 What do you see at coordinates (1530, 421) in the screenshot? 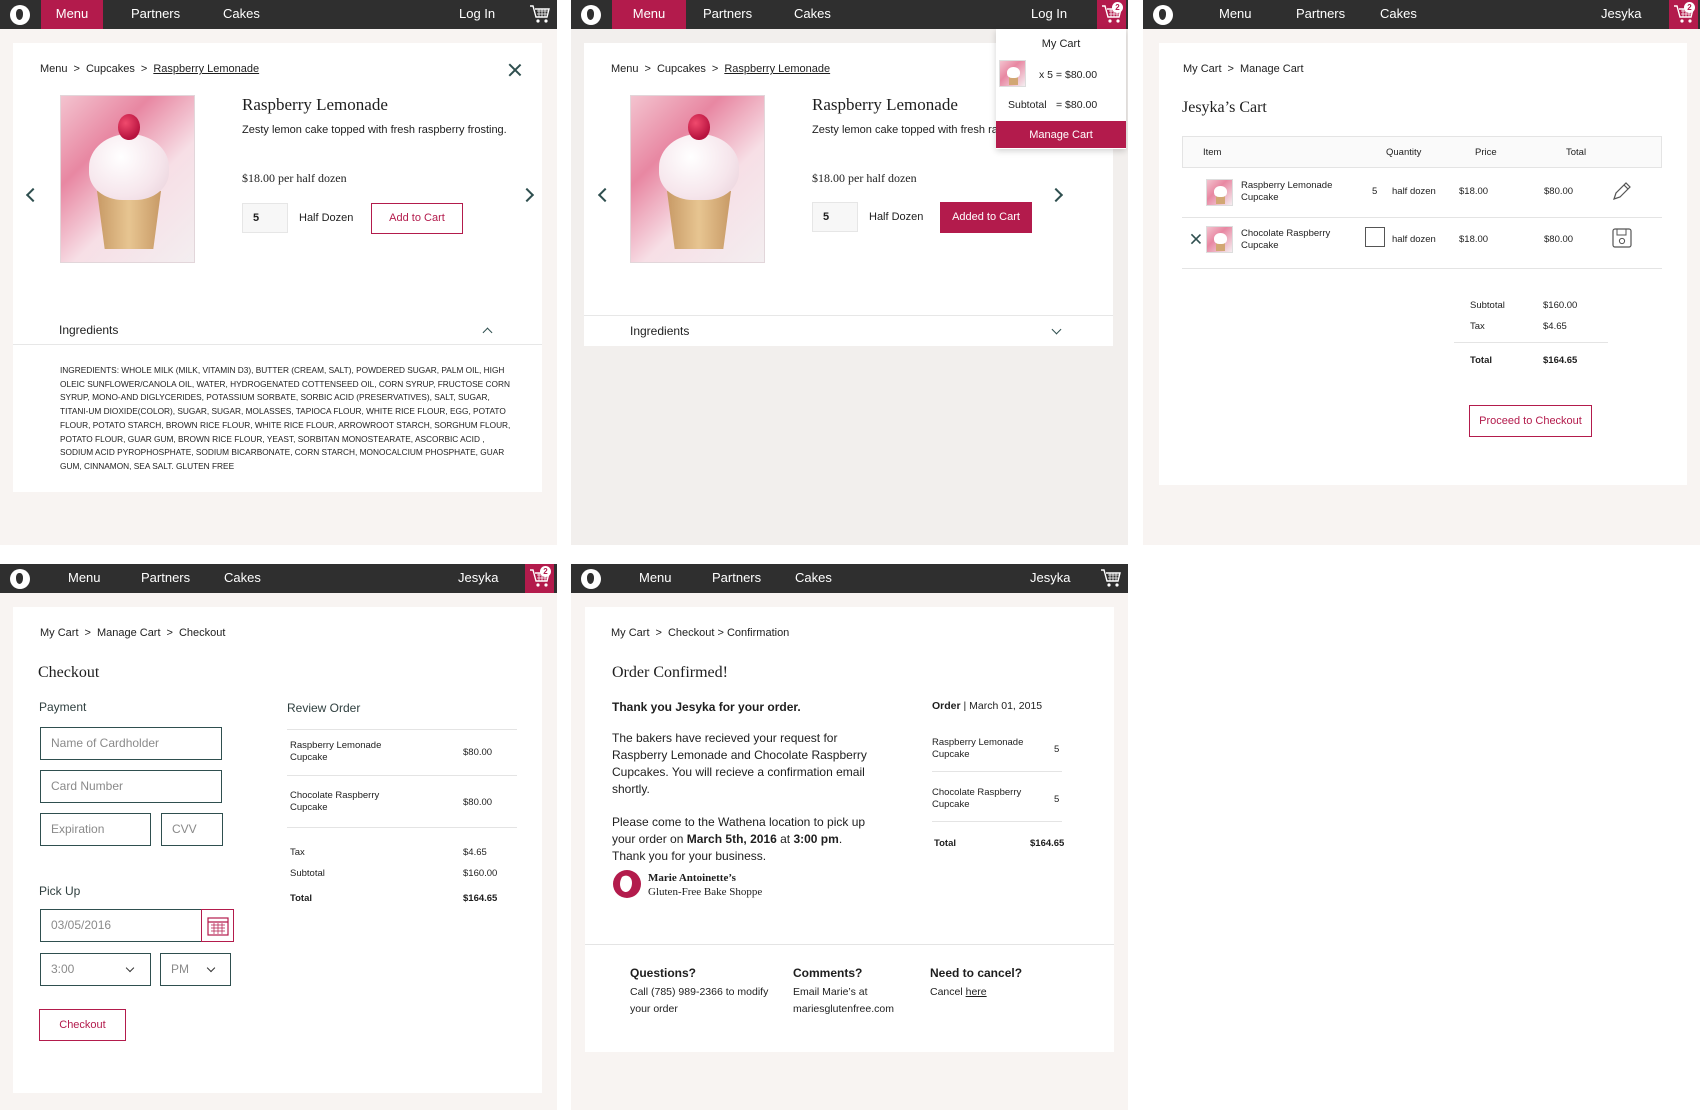
I see `proceed-to-checkout-button: Proceed to Checkout` at bounding box center [1530, 421].